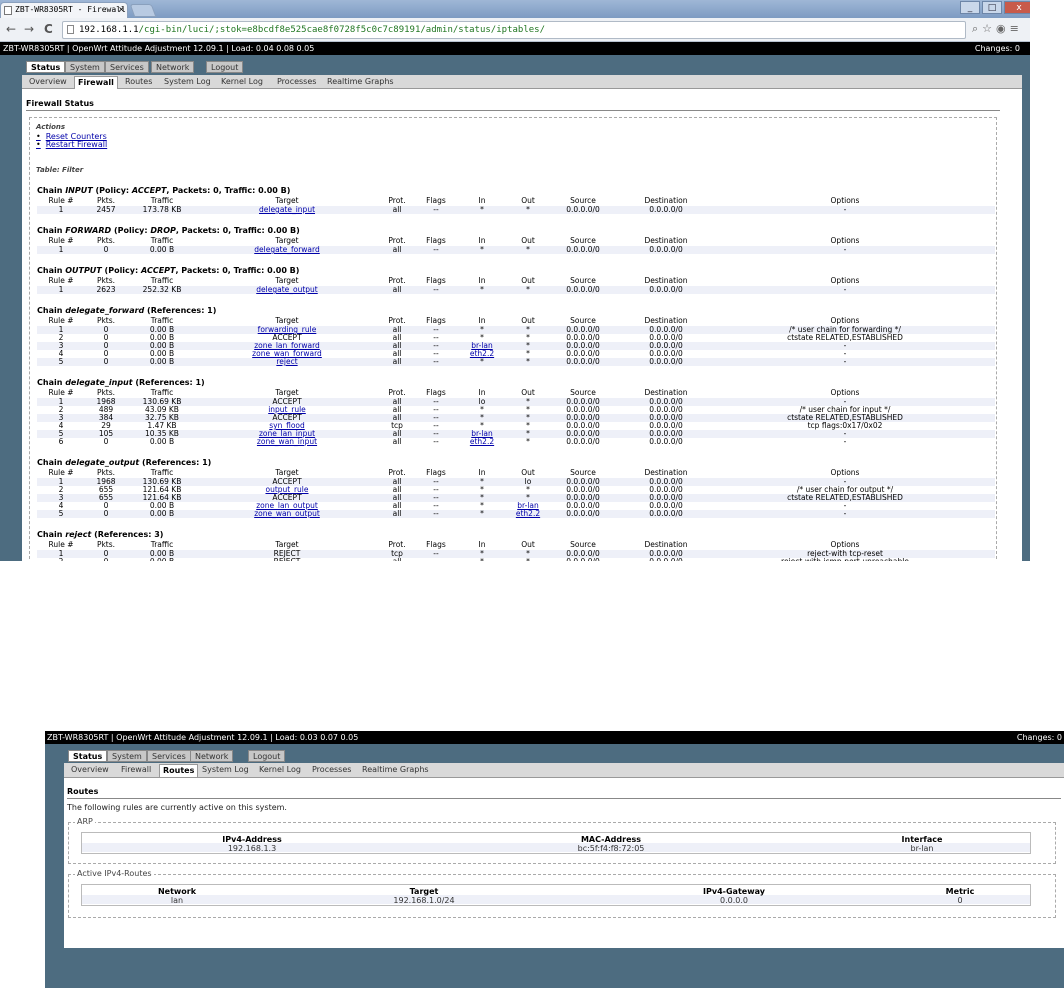 The image size is (1064, 988). Describe the element at coordinates (482, 442) in the screenshot. I see `cell-in: eth2.2` at that location.